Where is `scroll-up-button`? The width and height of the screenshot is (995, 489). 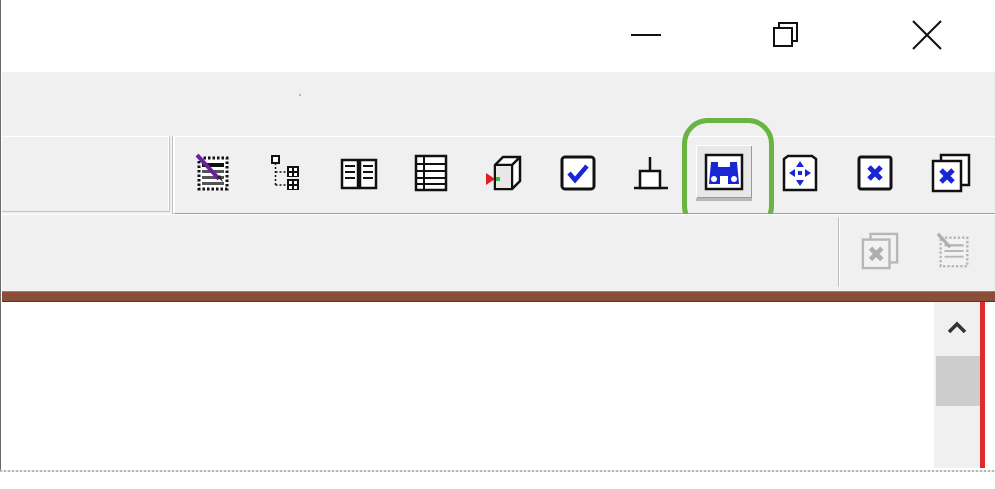
scroll-up-button is located at coordinates (957, 328).